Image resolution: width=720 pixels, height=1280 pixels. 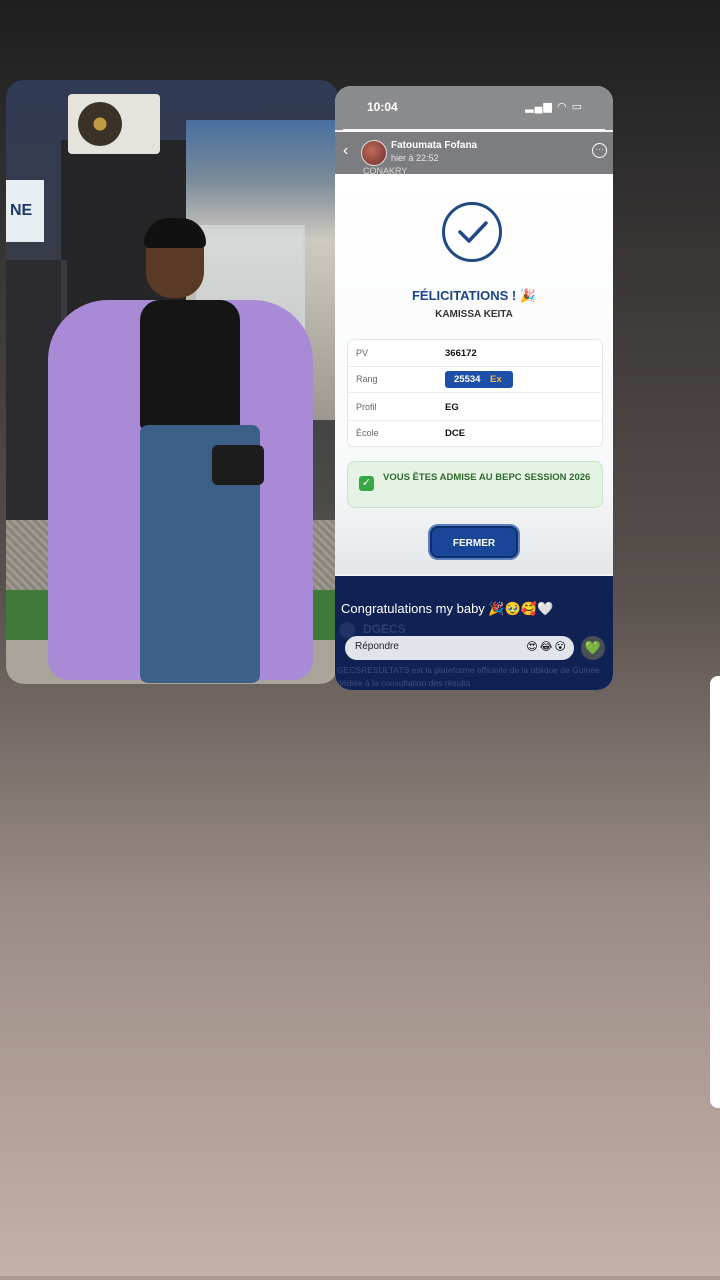 I want to click on table-row-pv: PV 366172, so click(x=475, y=353).